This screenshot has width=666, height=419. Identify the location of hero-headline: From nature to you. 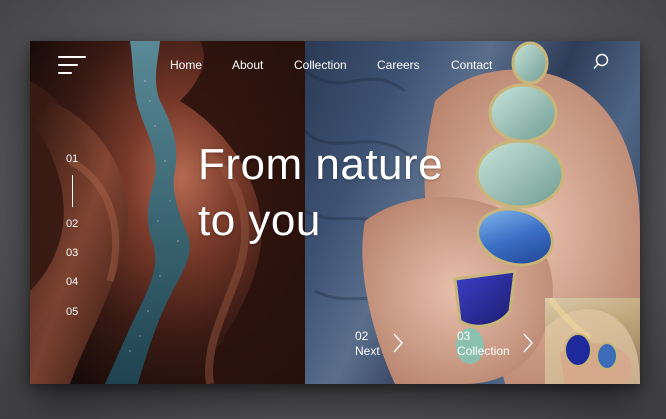
(320, 193).